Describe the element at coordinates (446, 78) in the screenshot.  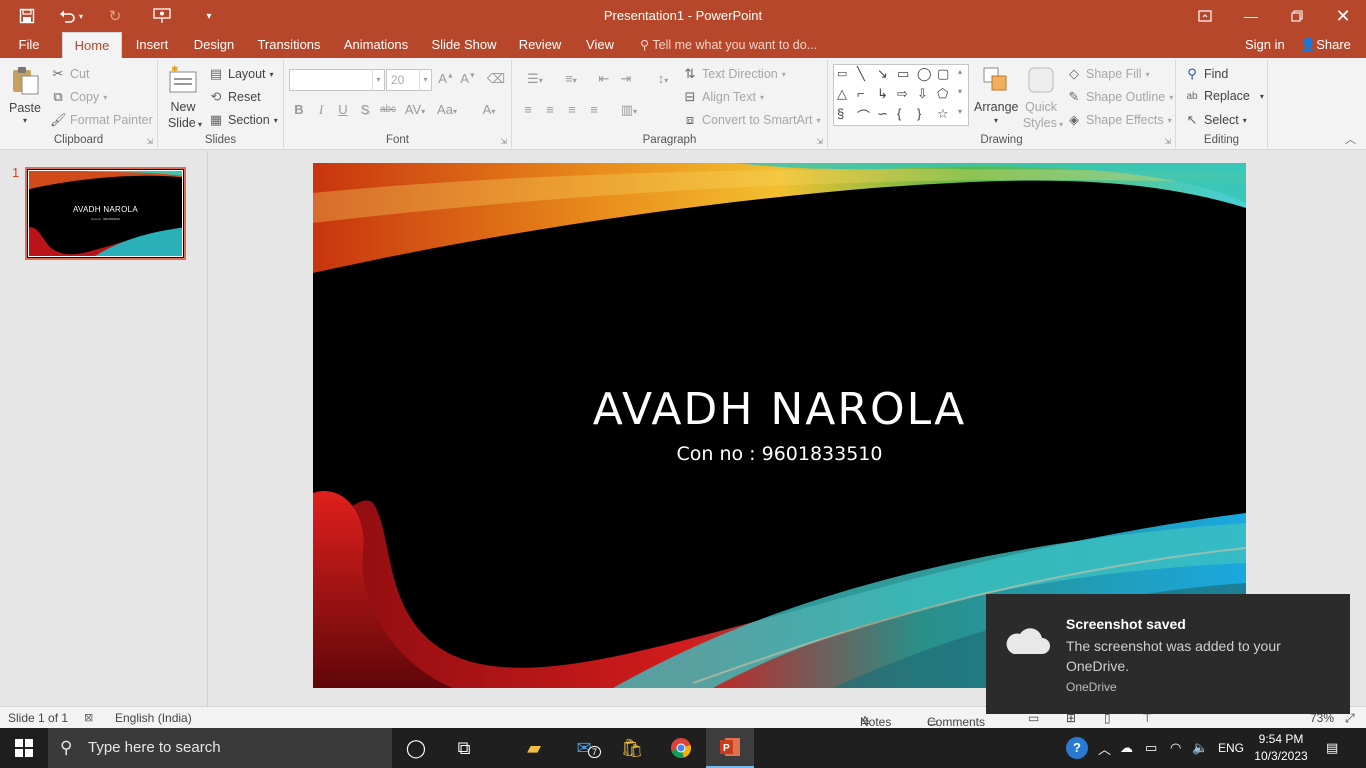
I see `increase-font-icon: A▲` at that location.